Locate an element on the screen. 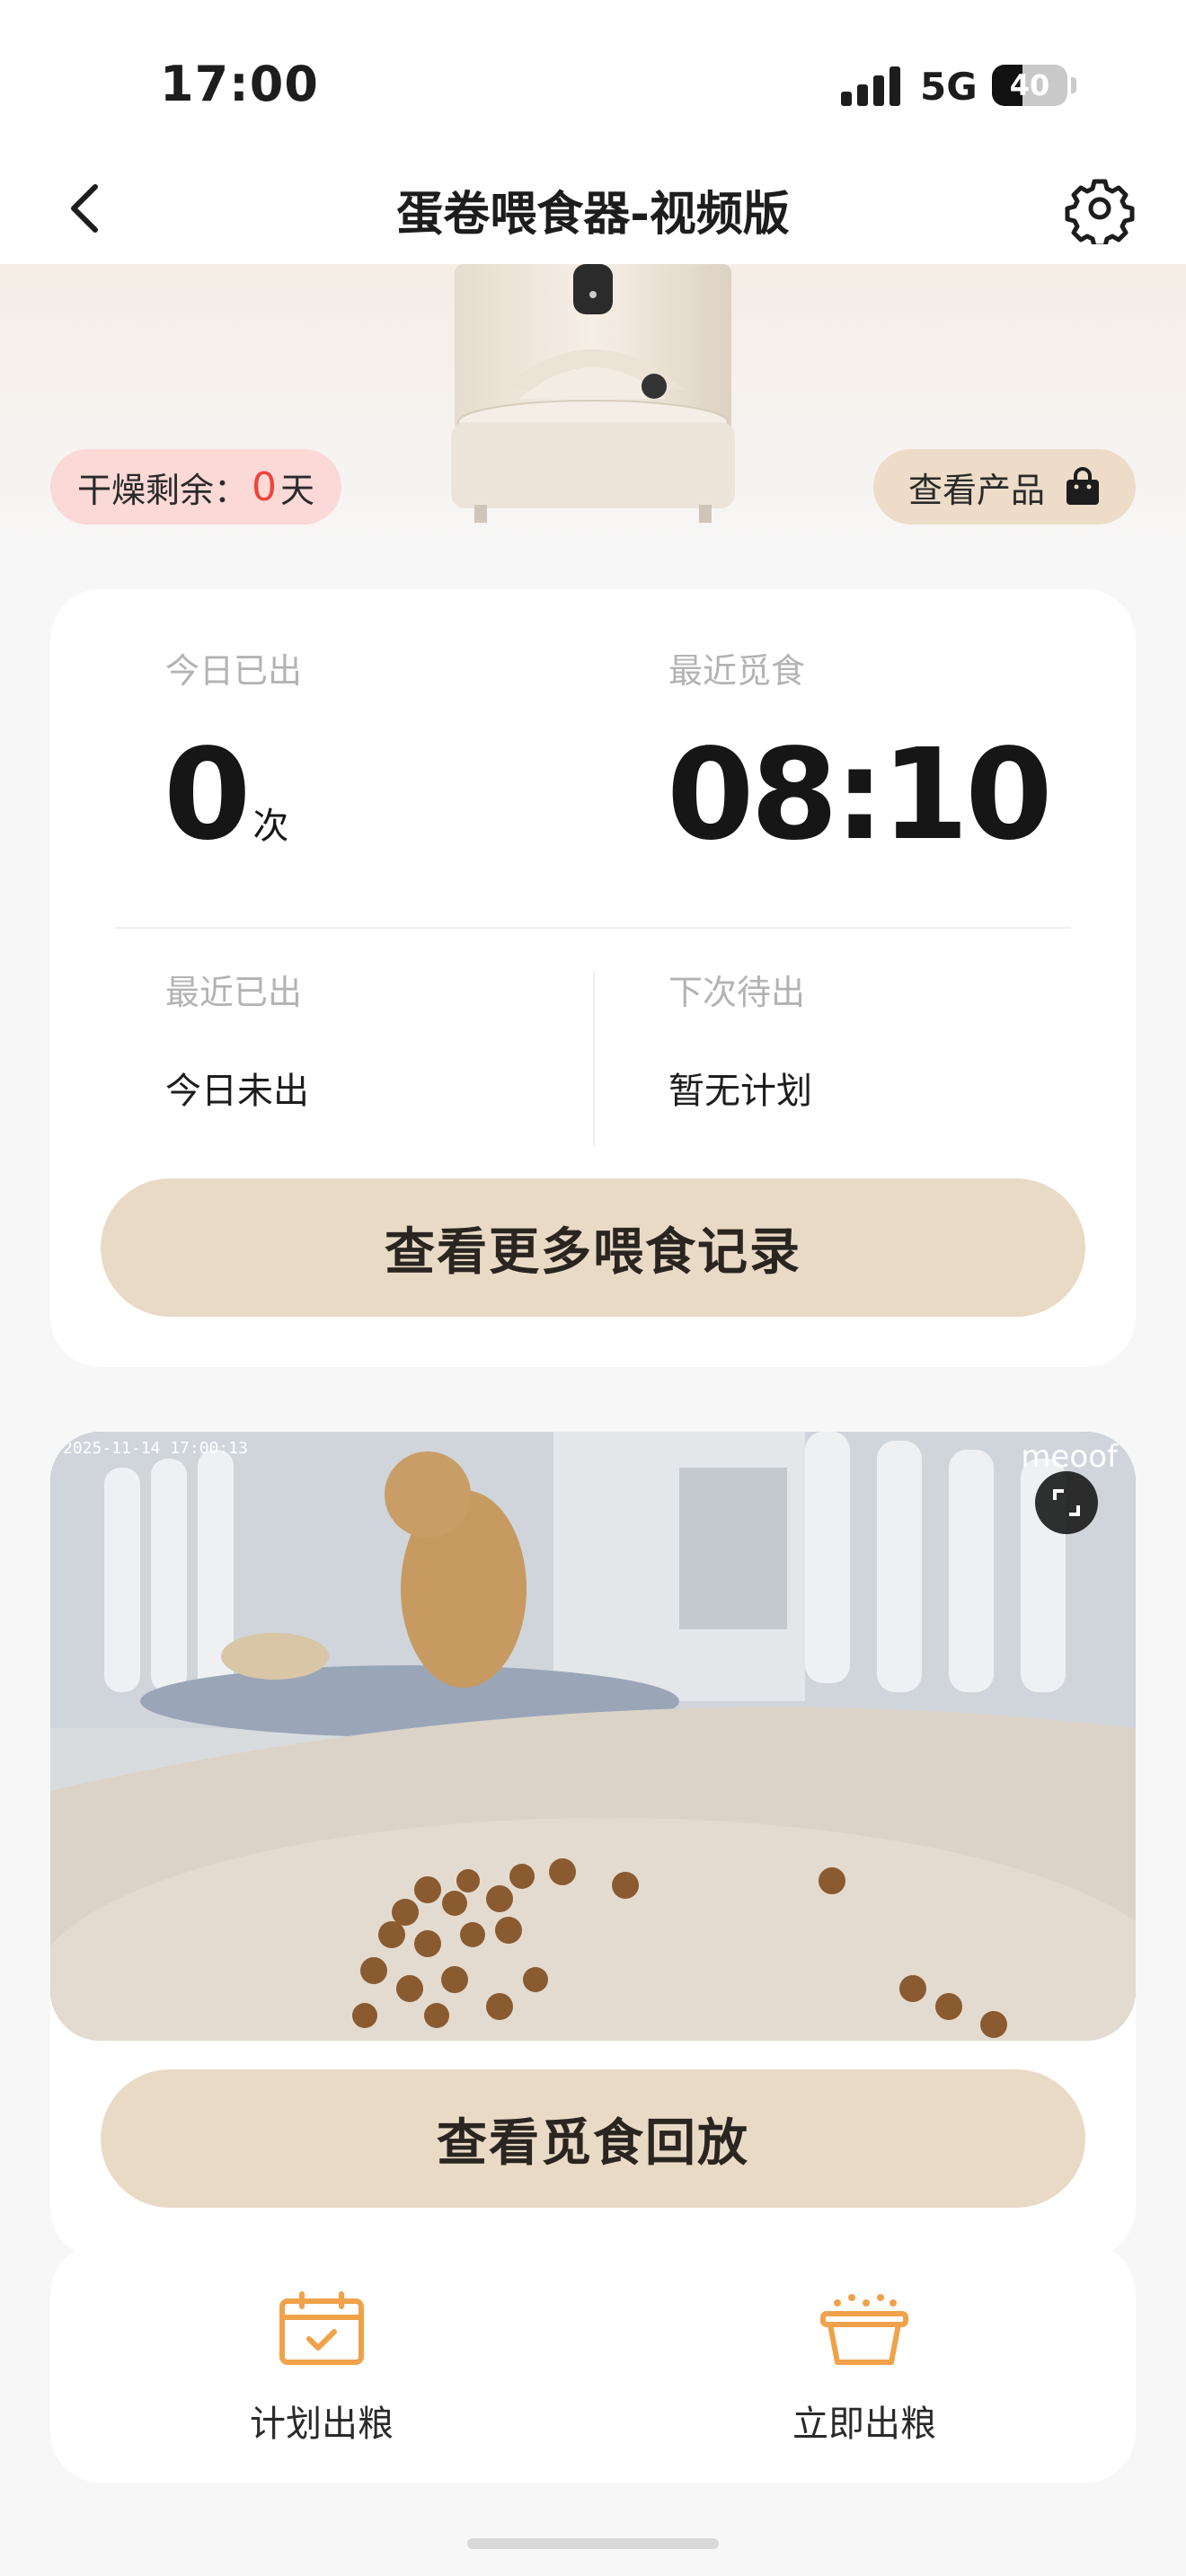 The width and height of the screenshot is (1186, 2576). plan-feeding-button: 计划出粮 is located at coordinates (321, 2363).